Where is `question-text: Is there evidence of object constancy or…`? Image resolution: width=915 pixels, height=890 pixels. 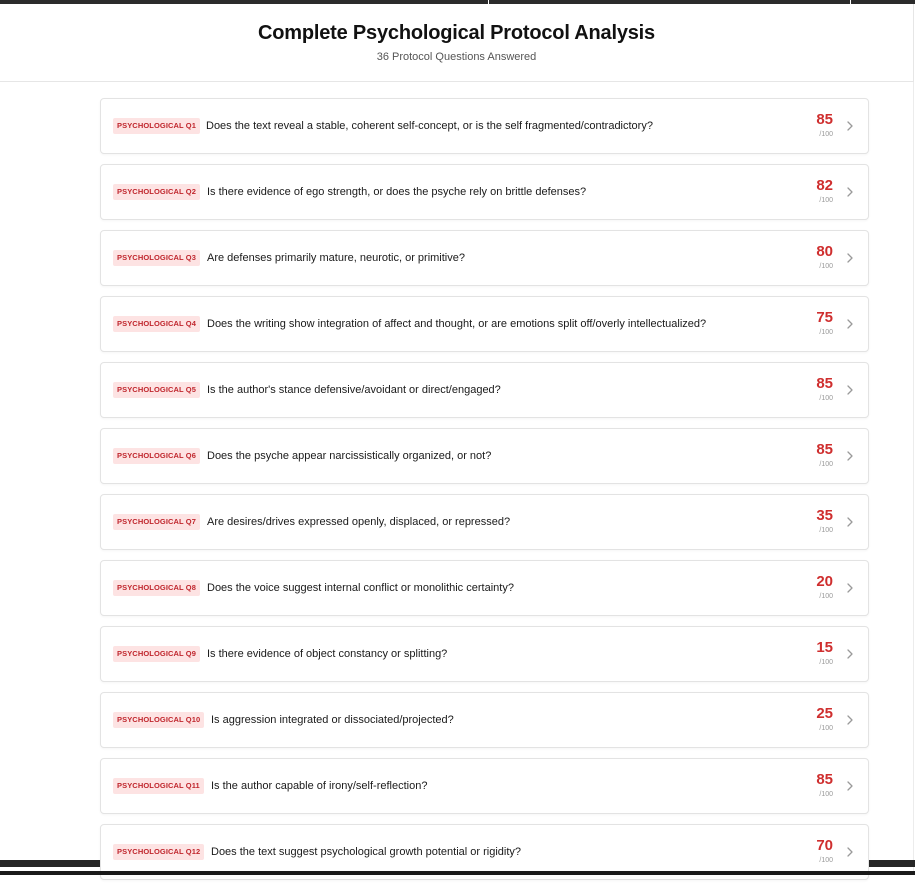 question-text: Is there evidence of object constancy or… is located at coordinates (327, 654).